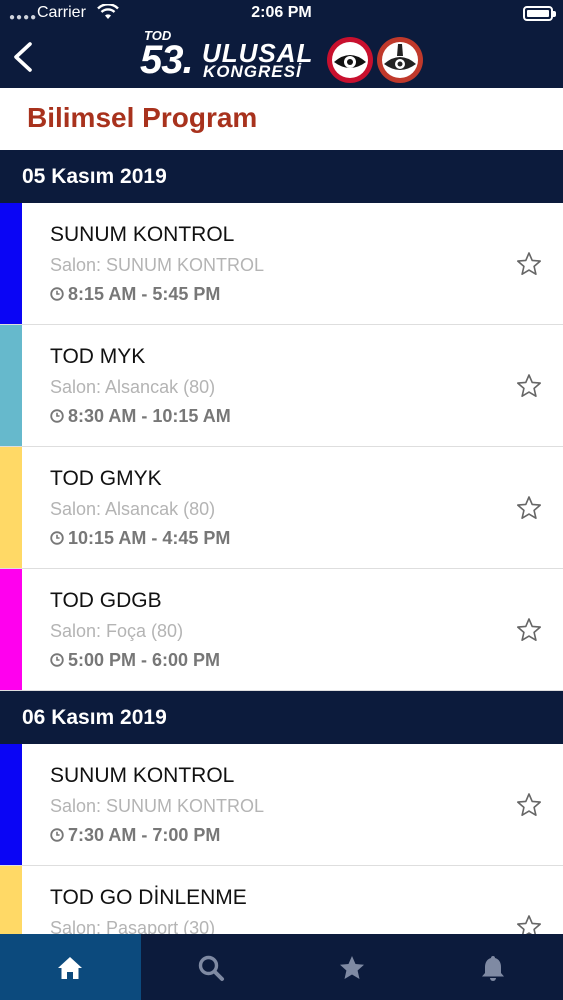 The height and width of the screenshot is (1000, 563). I want to click on day-header: 05 Kasım 2019, so click(281, 176).